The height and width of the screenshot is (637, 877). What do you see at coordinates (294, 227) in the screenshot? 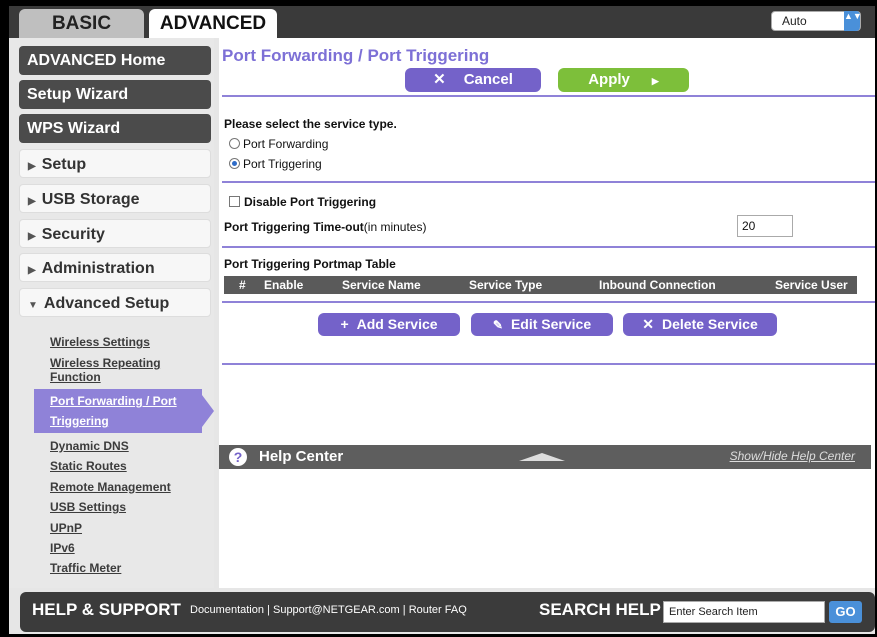
I see `timeout-label-text: Port Triggering Time-out` at bounding box center [294, 227].